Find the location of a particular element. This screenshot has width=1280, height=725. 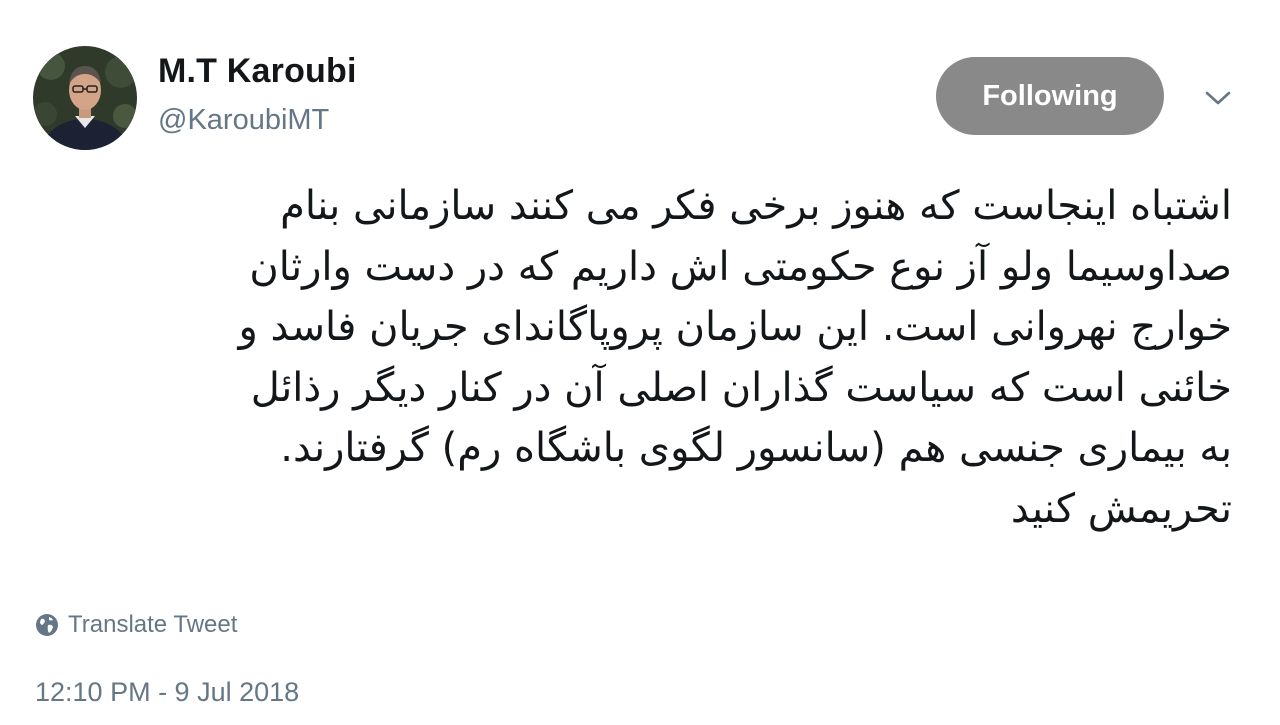

translate-tweet-link: Translate Tweet is located at coordinates (136, 625).